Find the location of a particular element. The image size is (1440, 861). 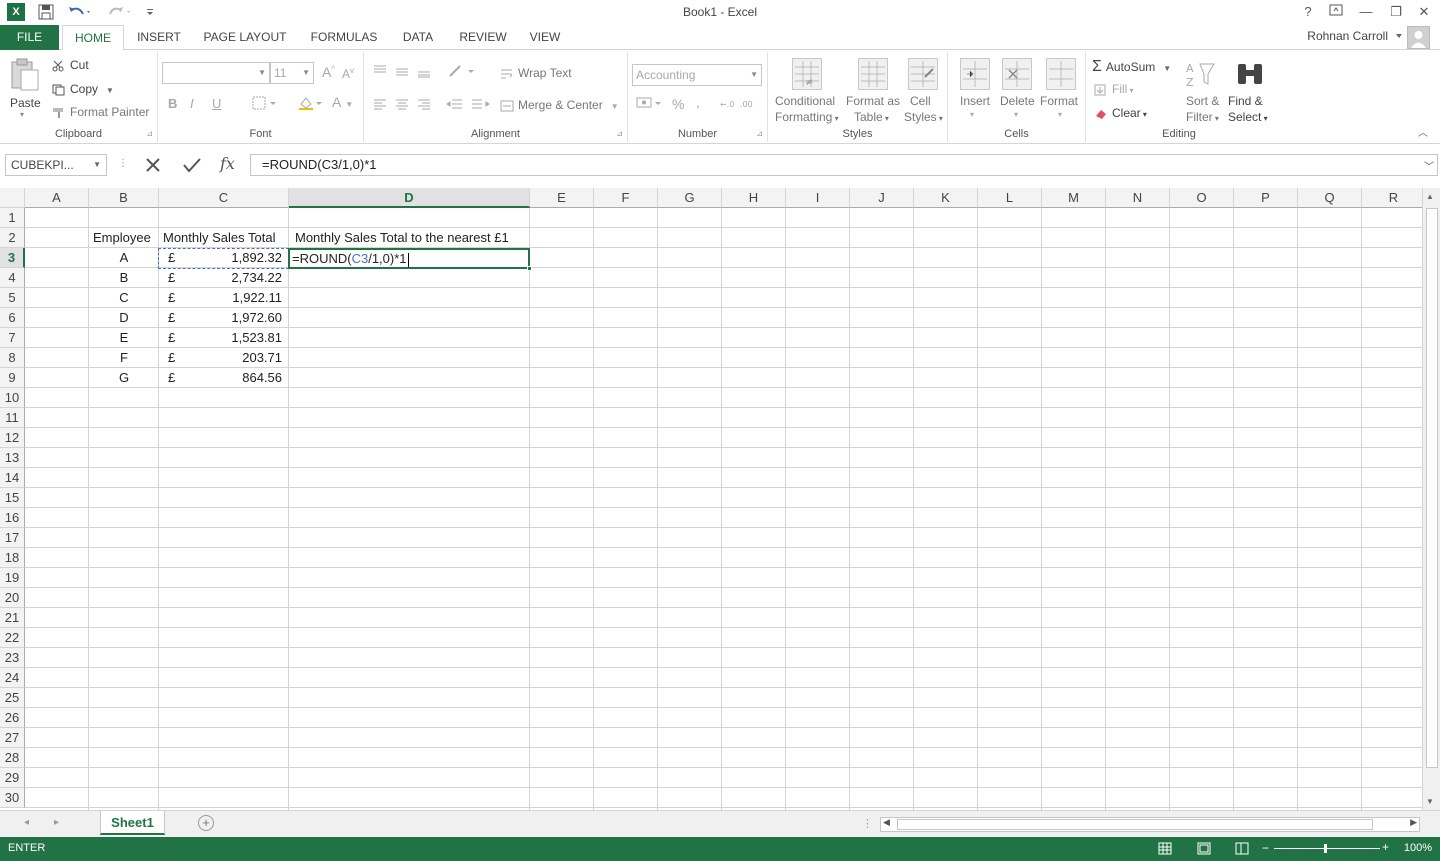

tab-file: FILE is located at coordinates (29, 37).